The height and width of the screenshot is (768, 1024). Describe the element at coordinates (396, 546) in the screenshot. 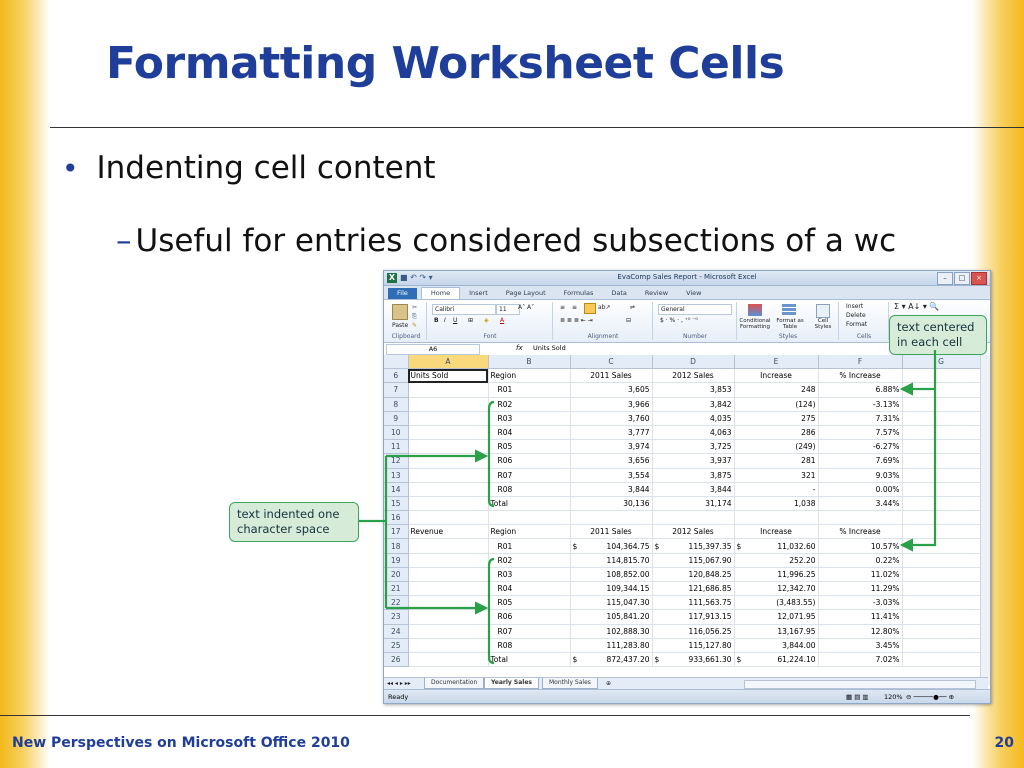

I see `row-header: 18` at that location.